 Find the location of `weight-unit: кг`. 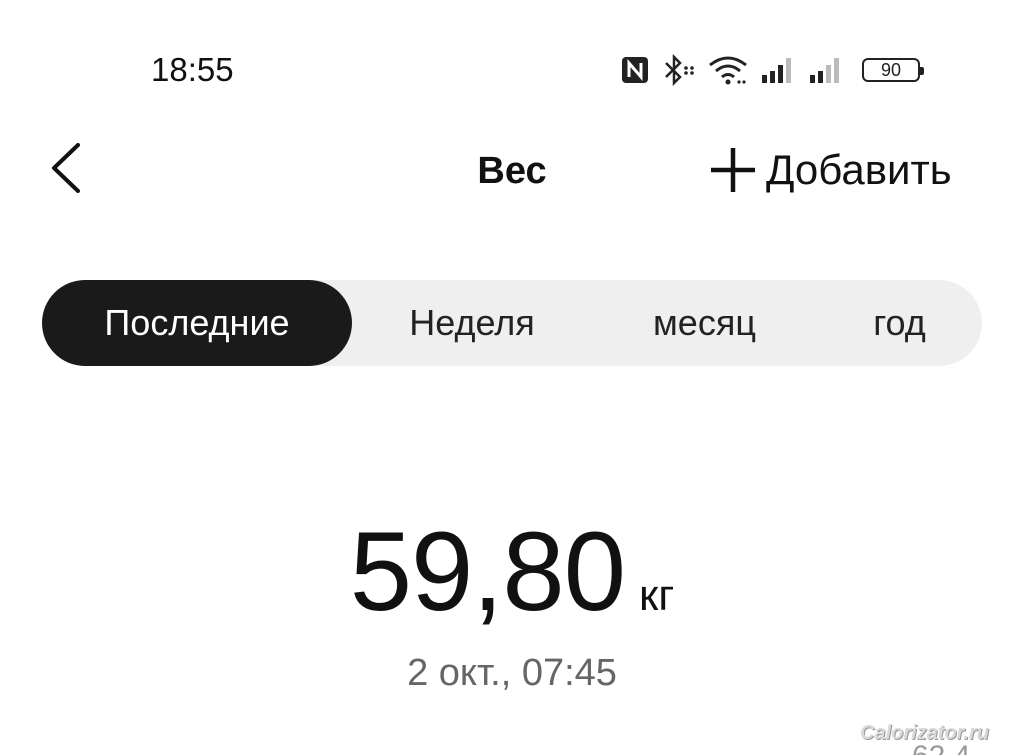

weight-unit: кг is located at coordinates (656, 595).